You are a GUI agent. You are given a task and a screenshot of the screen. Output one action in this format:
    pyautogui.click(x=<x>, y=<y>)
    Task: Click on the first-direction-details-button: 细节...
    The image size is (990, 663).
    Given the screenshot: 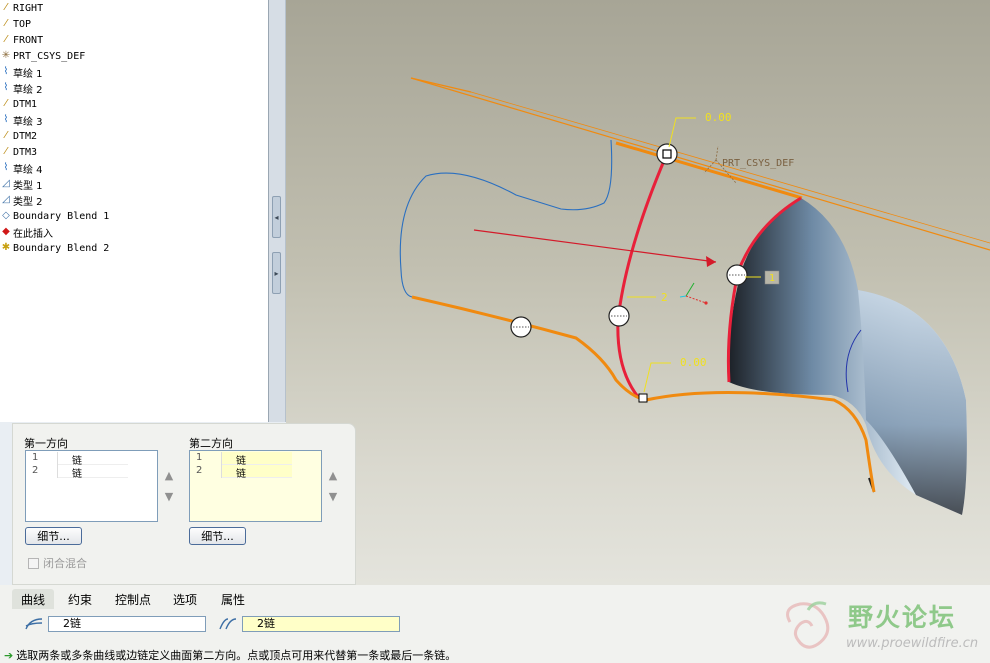 What is the action you would take?
    pyautogui.click(x=53, y=536)
    